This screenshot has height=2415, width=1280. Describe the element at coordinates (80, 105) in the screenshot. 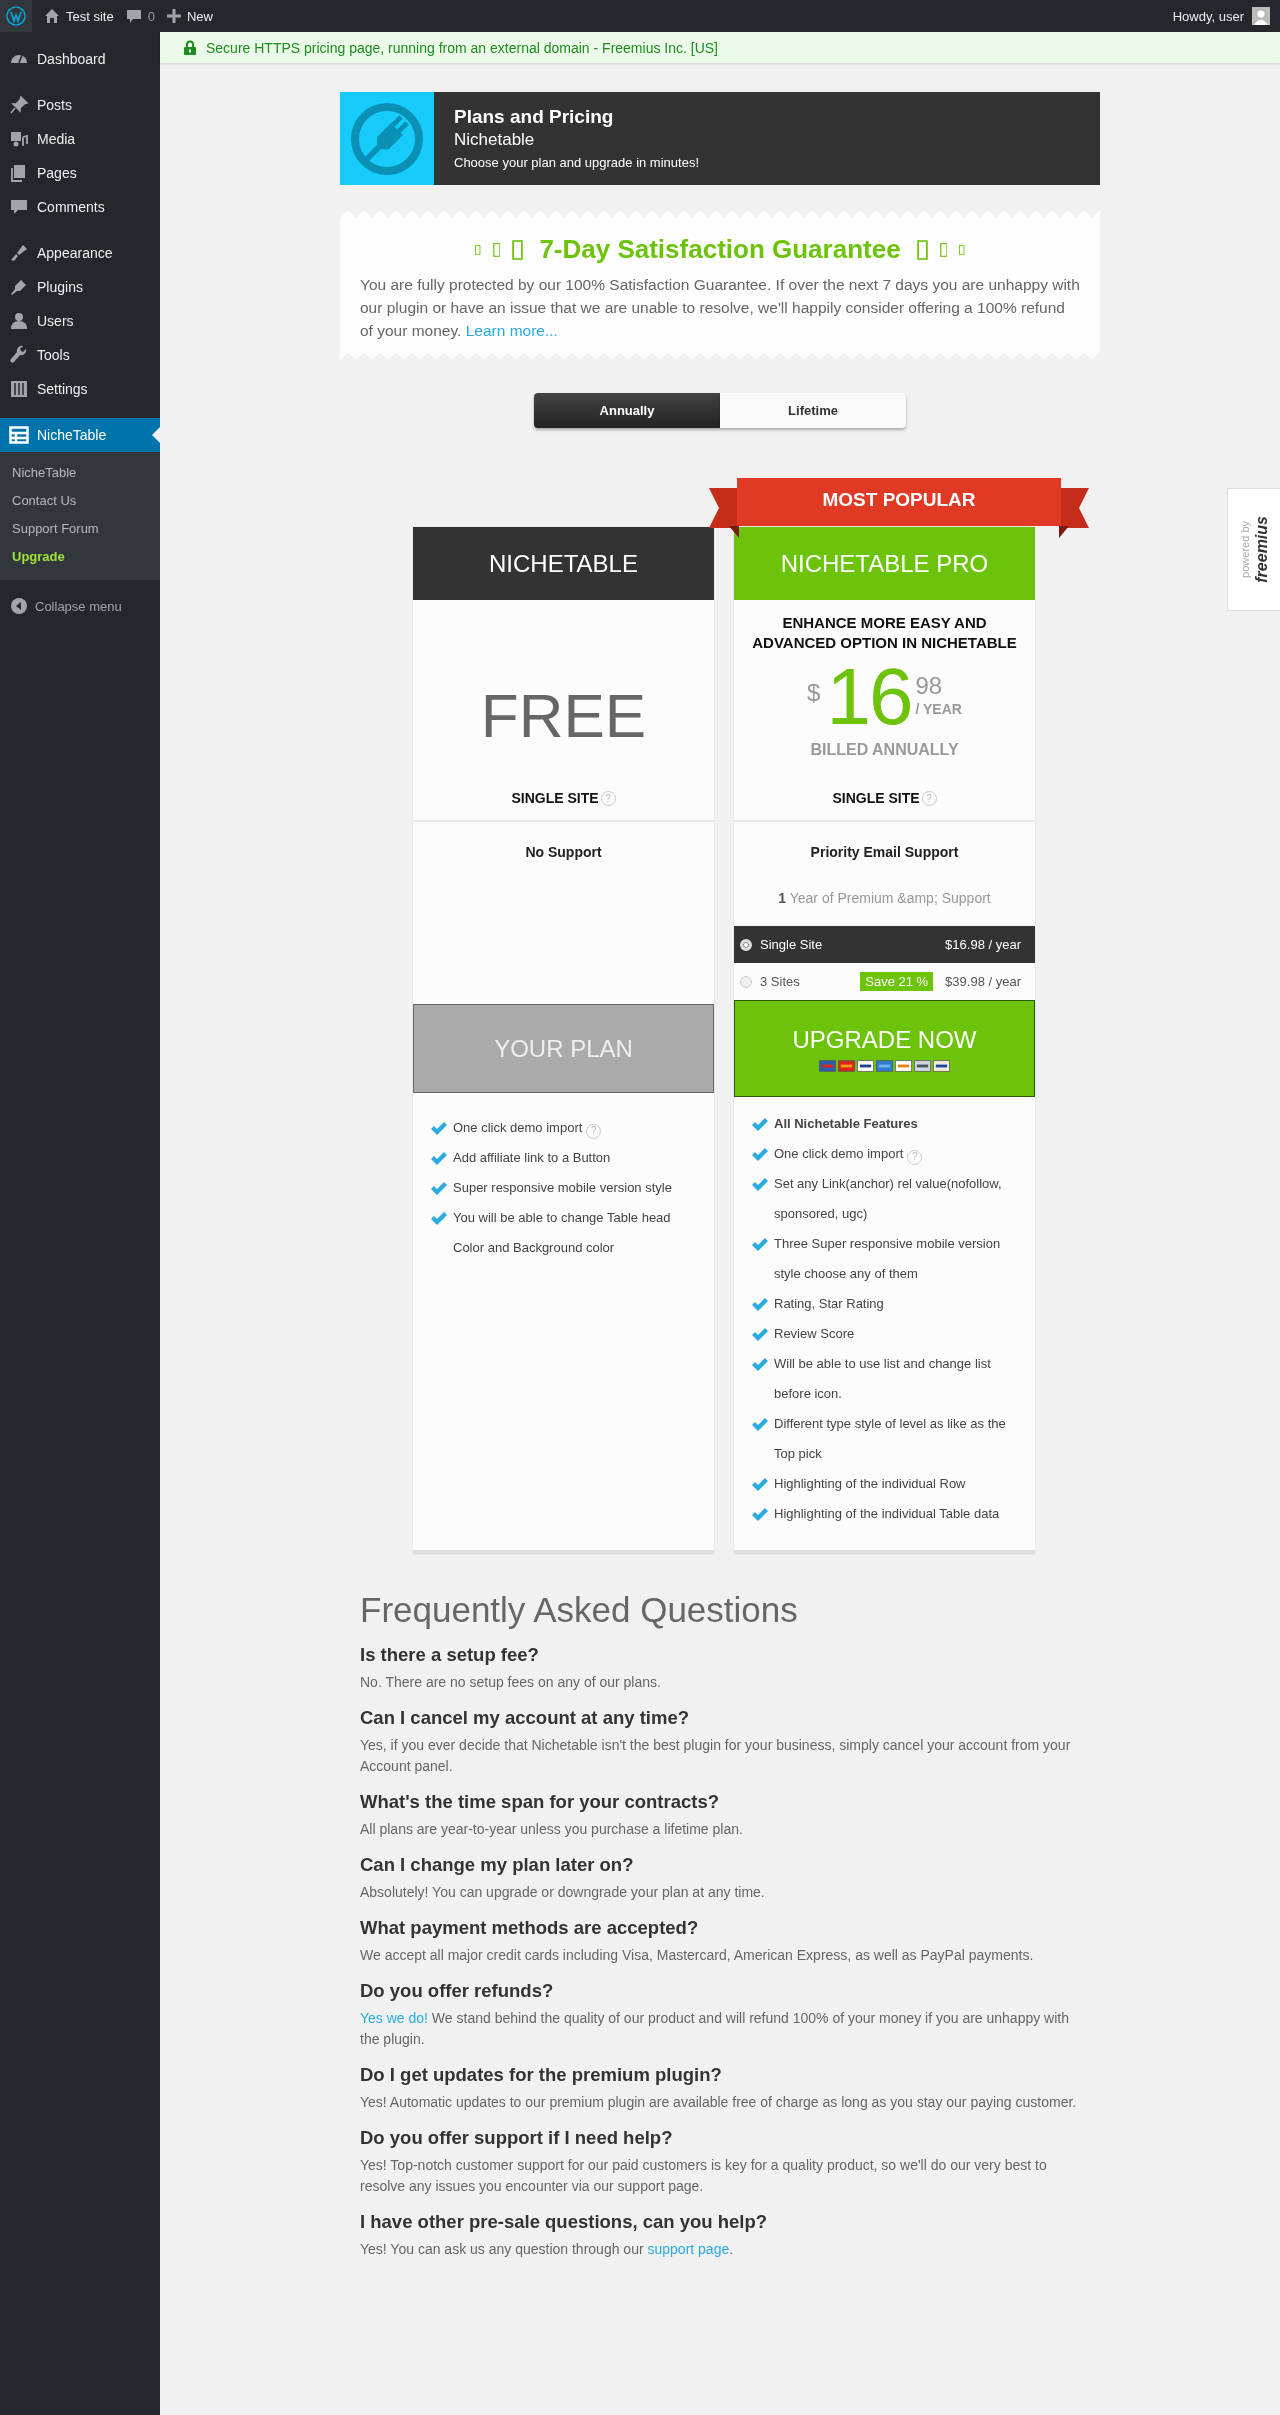

I see `sidebar-item: Posts` at that location.